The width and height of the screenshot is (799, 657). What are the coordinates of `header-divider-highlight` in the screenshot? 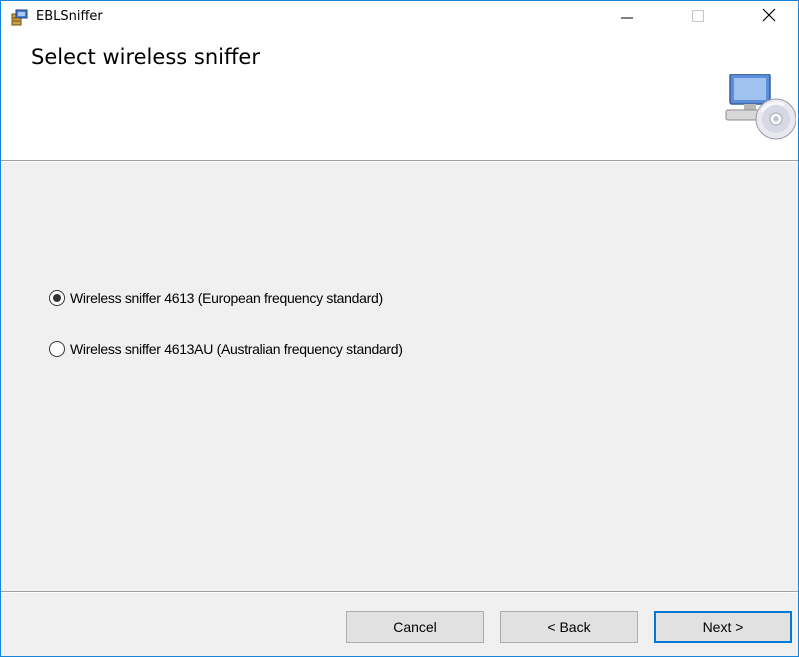 It's located at (399, 161).